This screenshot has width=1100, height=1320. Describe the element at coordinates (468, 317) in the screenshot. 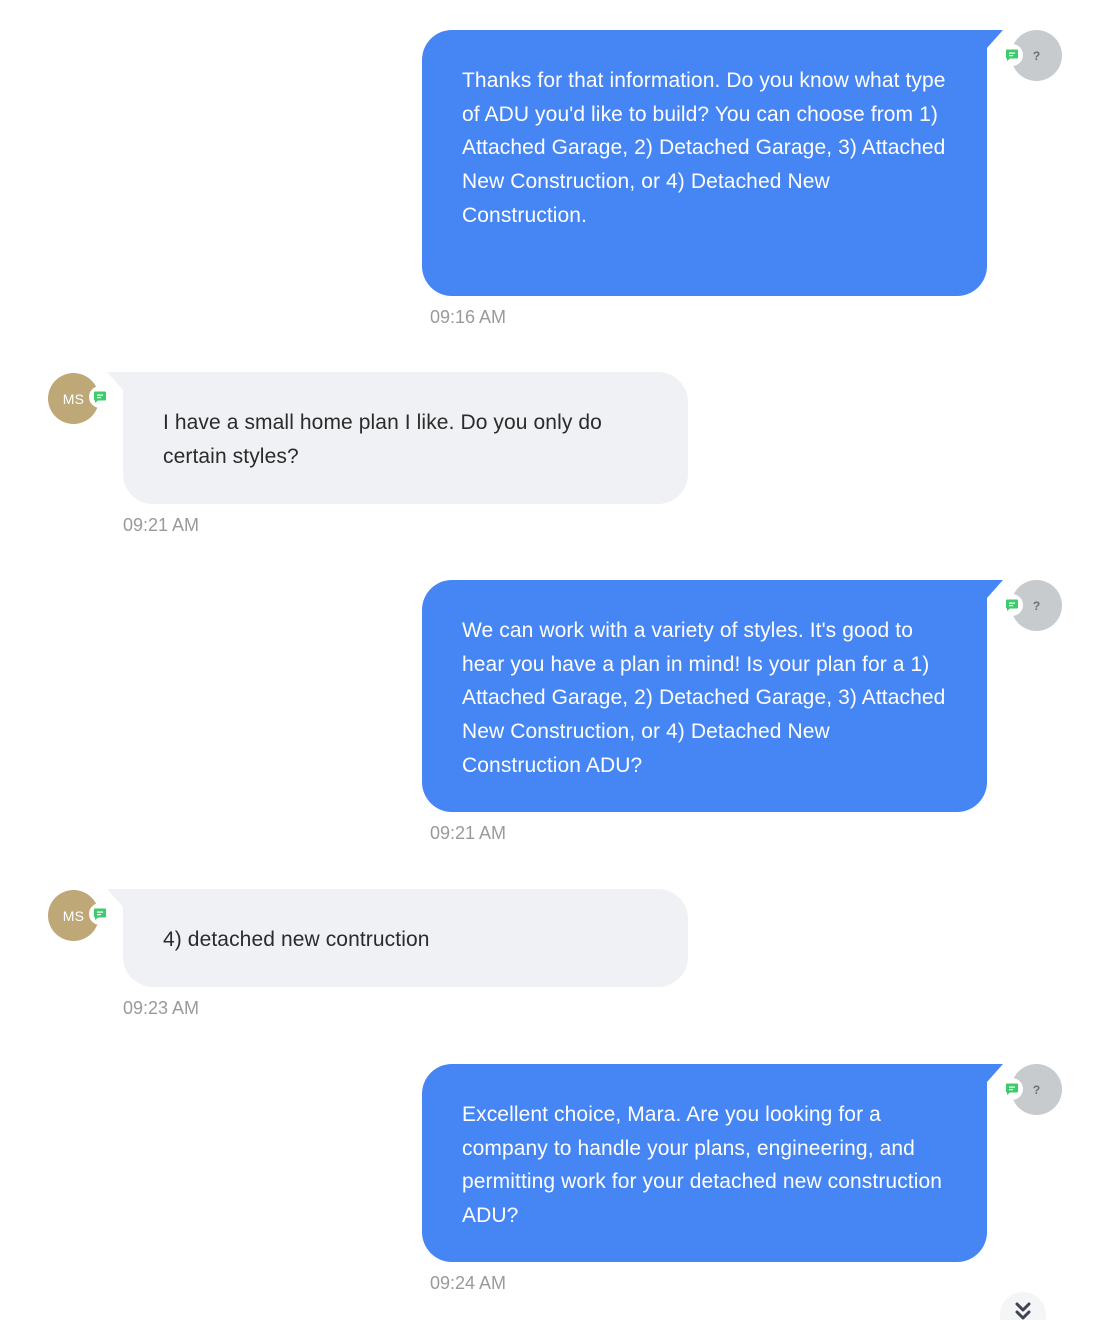

I see `message-timestamp: 09:16 AM` at that location.